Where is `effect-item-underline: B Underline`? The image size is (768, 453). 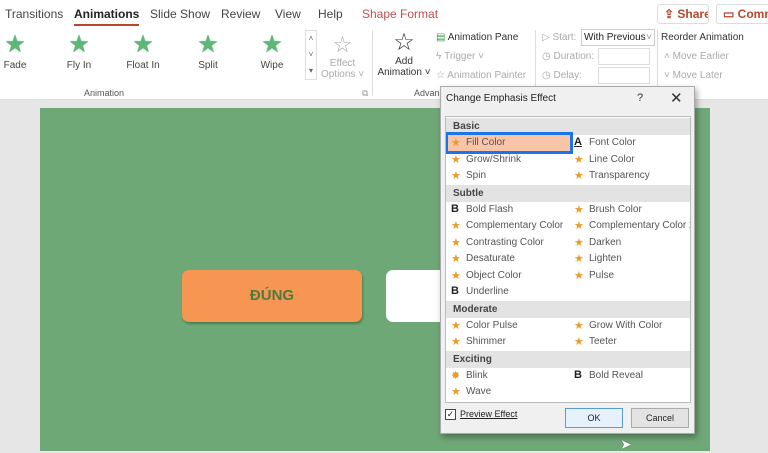 effect-item-underline: B Underline is located at coordinates (478, 292).